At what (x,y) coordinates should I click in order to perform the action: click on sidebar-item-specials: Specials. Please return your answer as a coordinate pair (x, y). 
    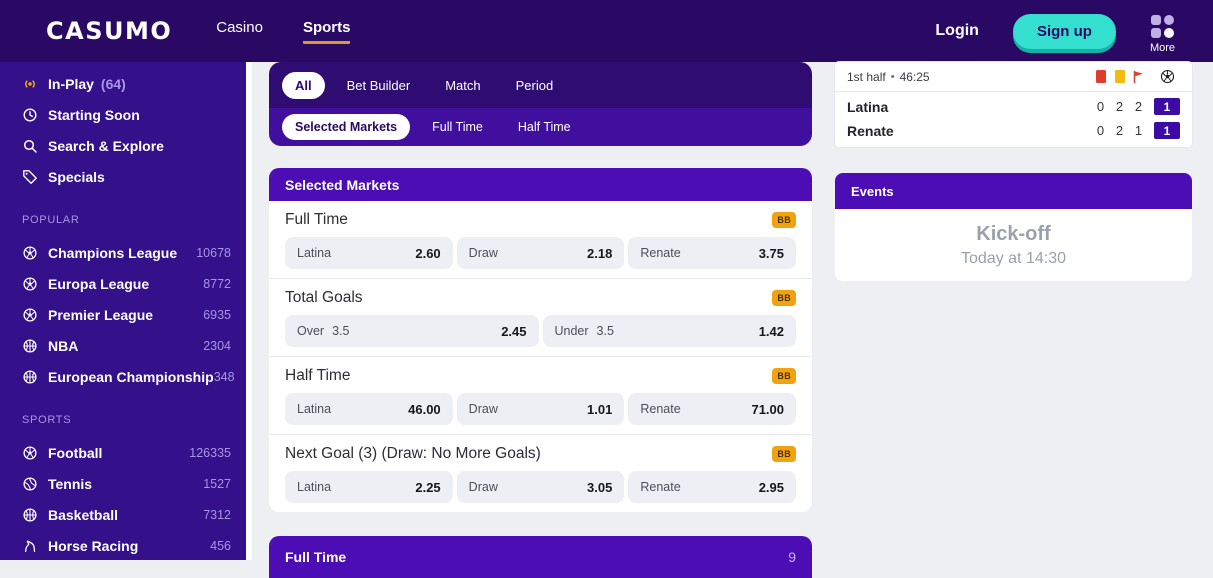
    Looking at the image, I should click on (123, 176).